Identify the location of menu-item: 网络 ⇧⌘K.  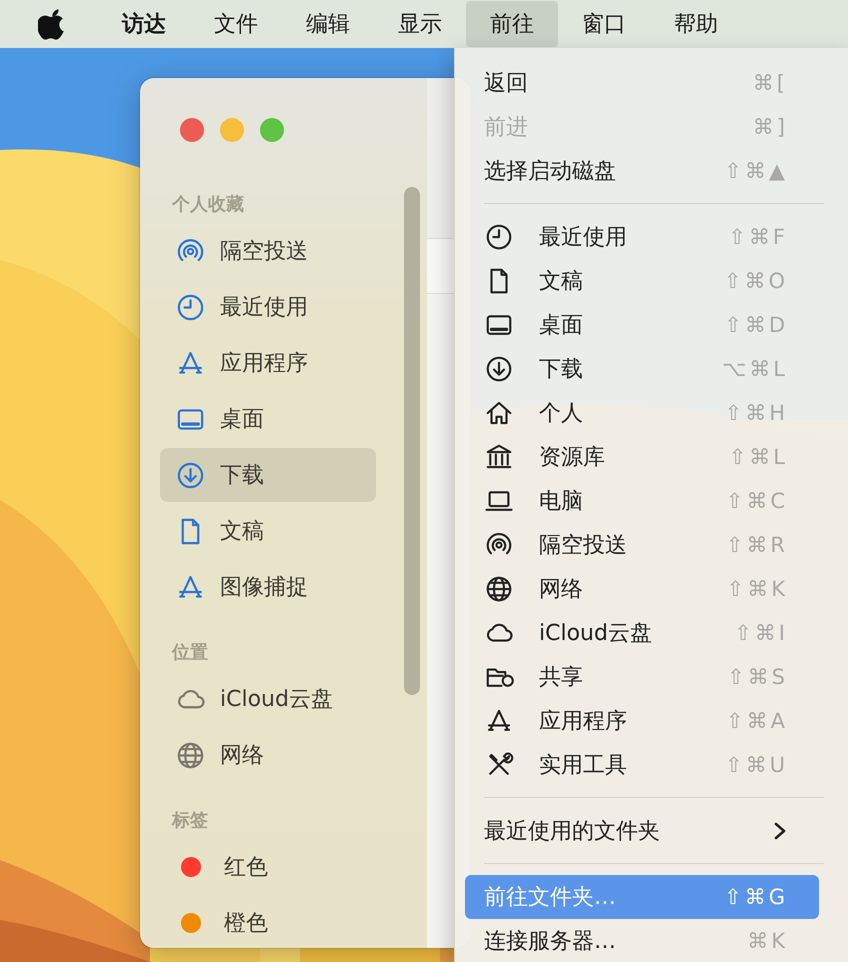
(642, 589).